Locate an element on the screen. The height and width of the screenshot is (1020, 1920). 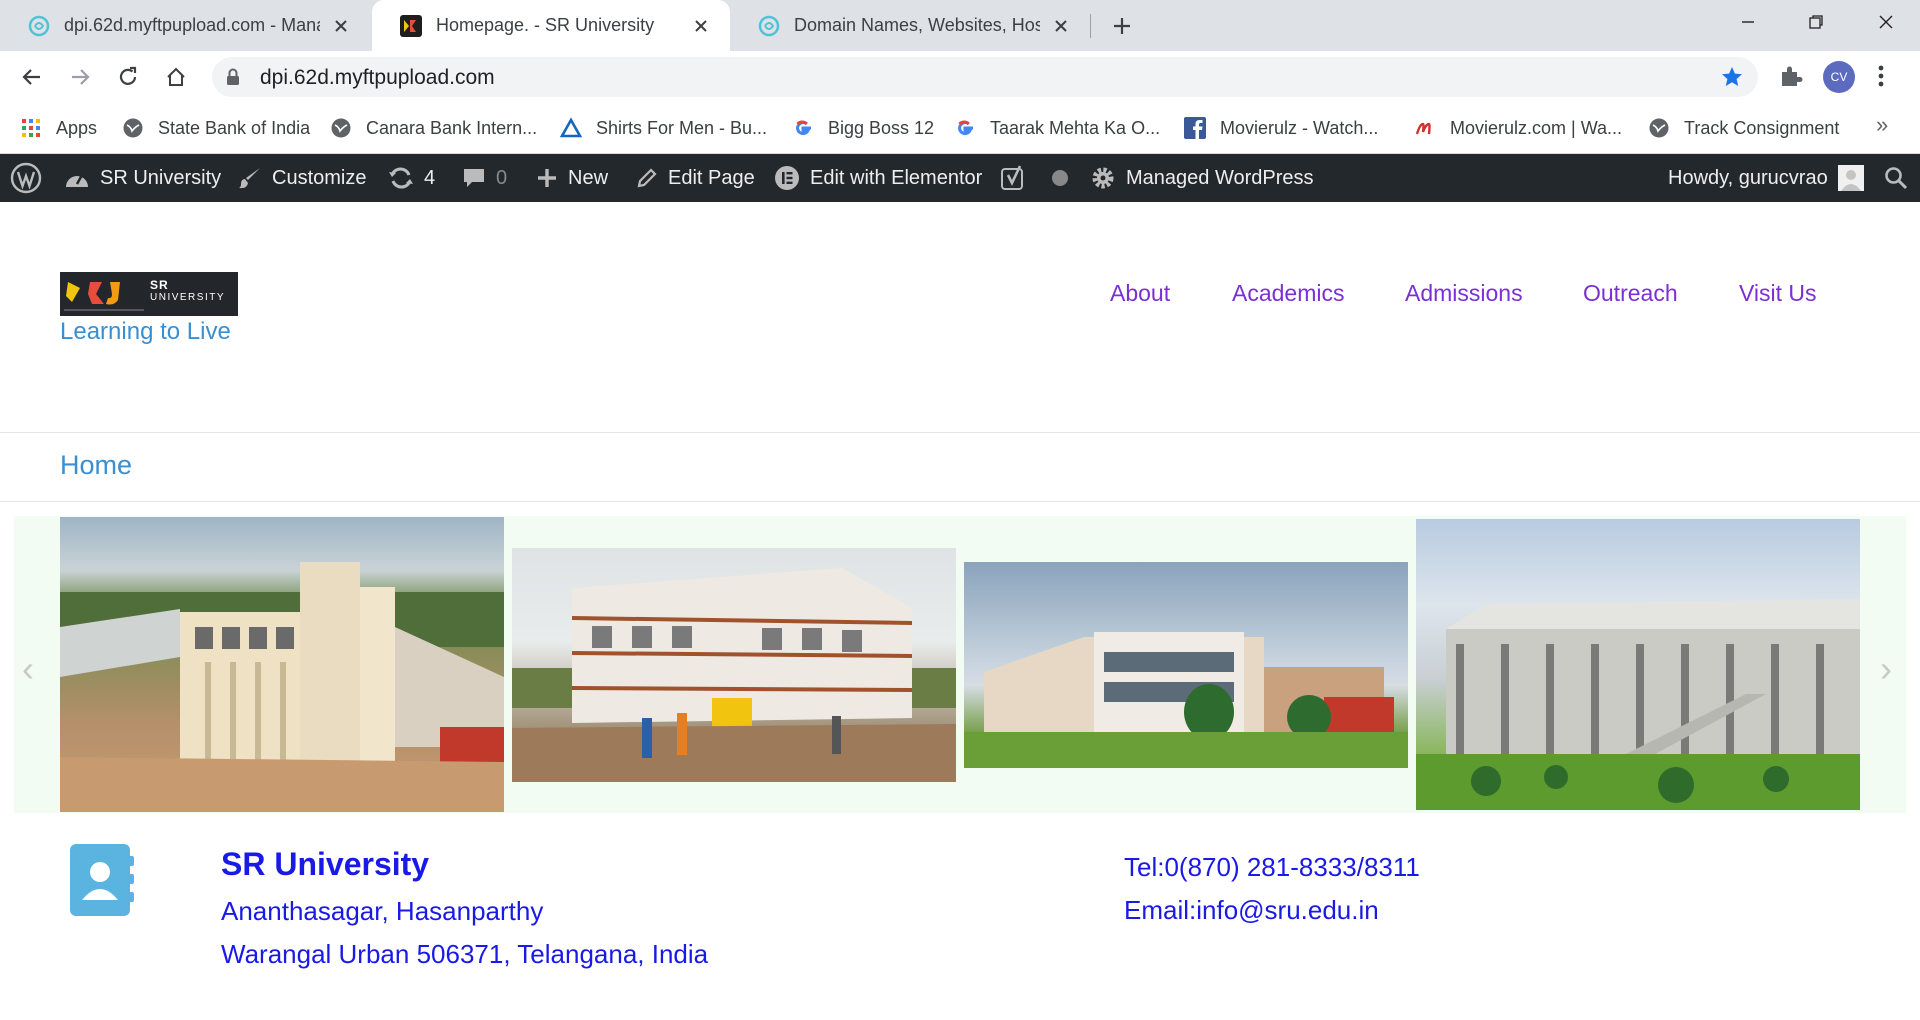
close-window-button is located at coordinates (1886, 22).